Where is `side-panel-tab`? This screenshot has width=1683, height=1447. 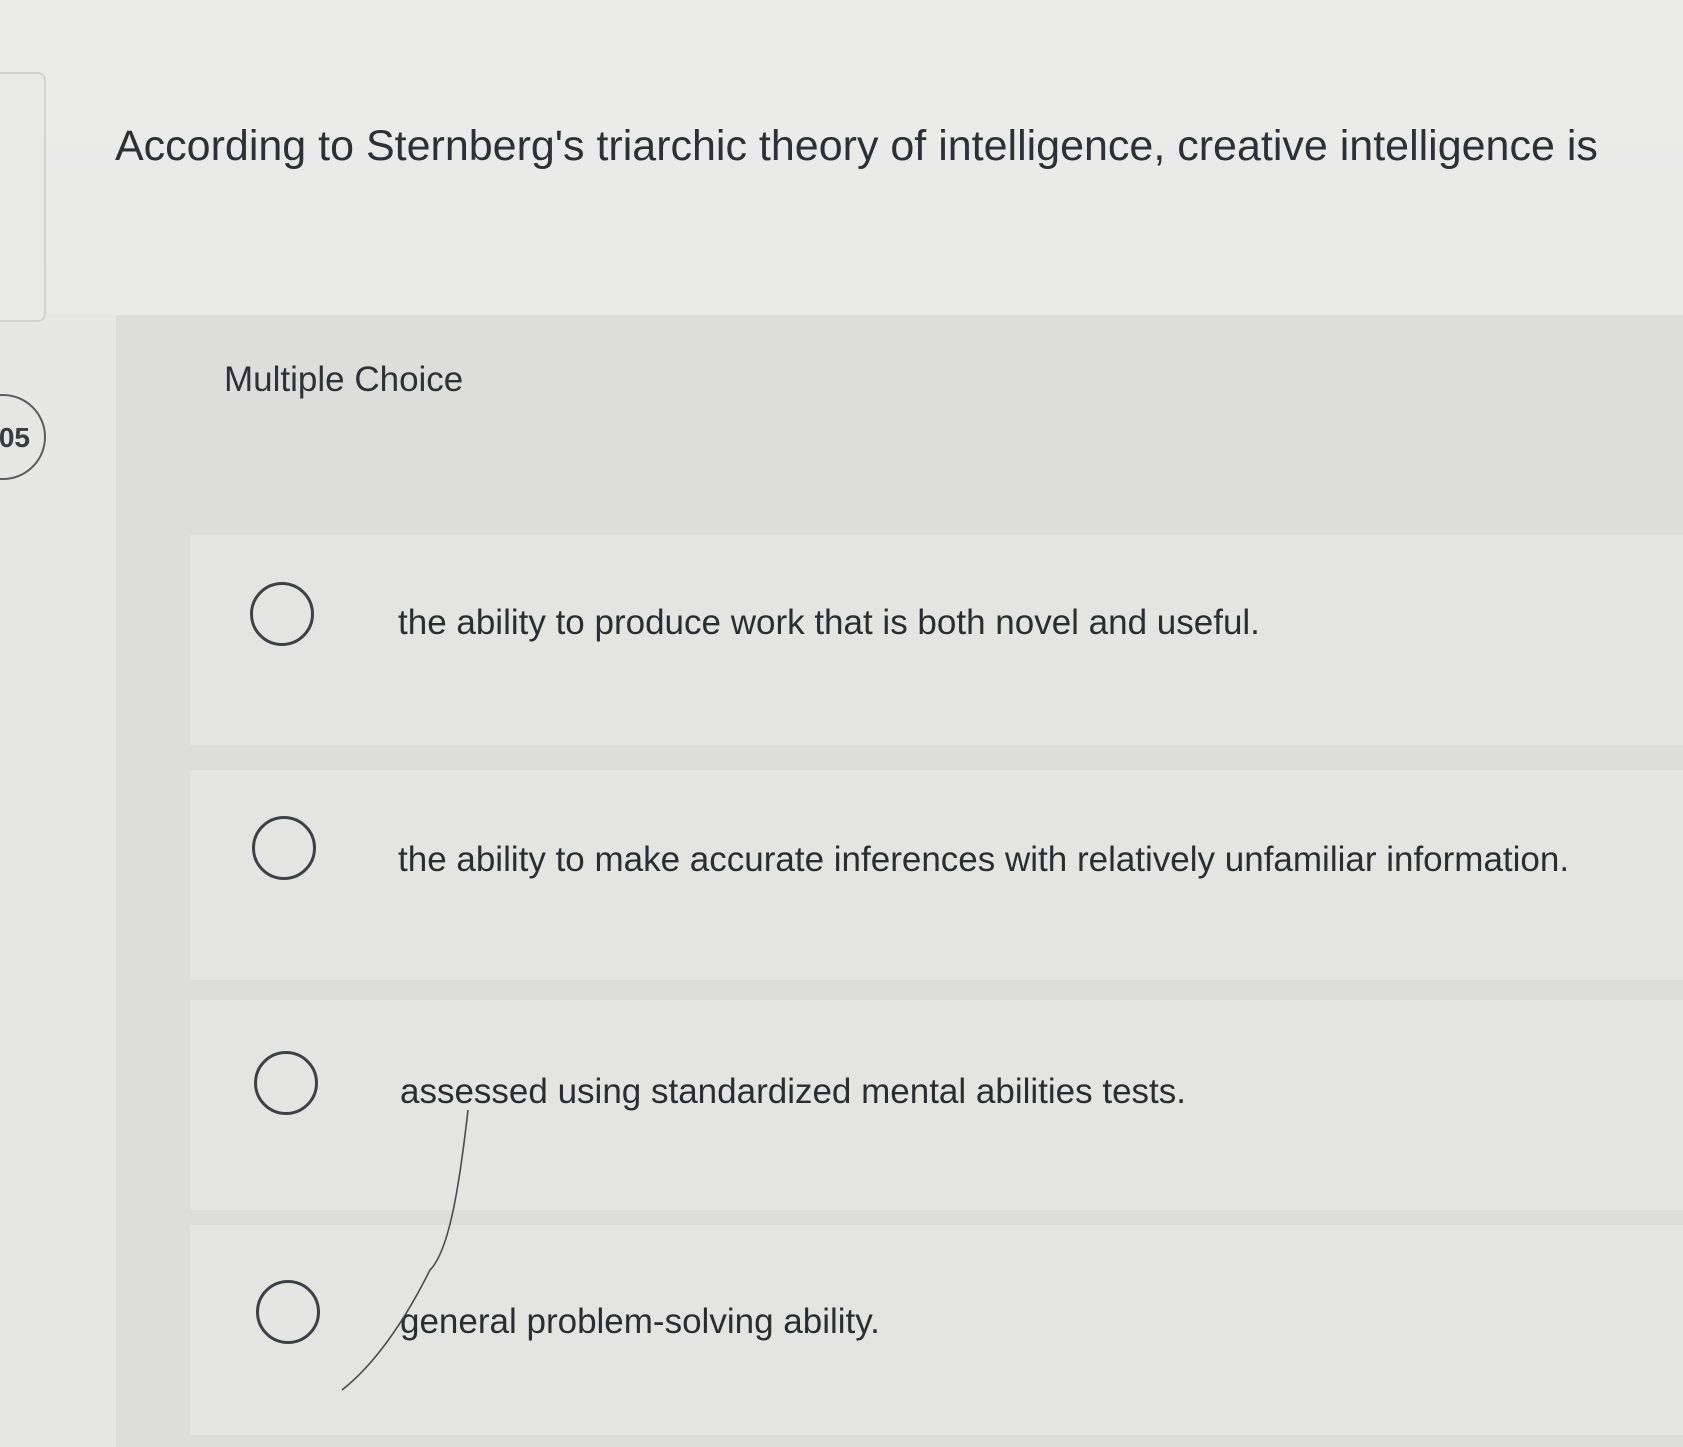
side-panel-tab is located at coordinates (23, 197).